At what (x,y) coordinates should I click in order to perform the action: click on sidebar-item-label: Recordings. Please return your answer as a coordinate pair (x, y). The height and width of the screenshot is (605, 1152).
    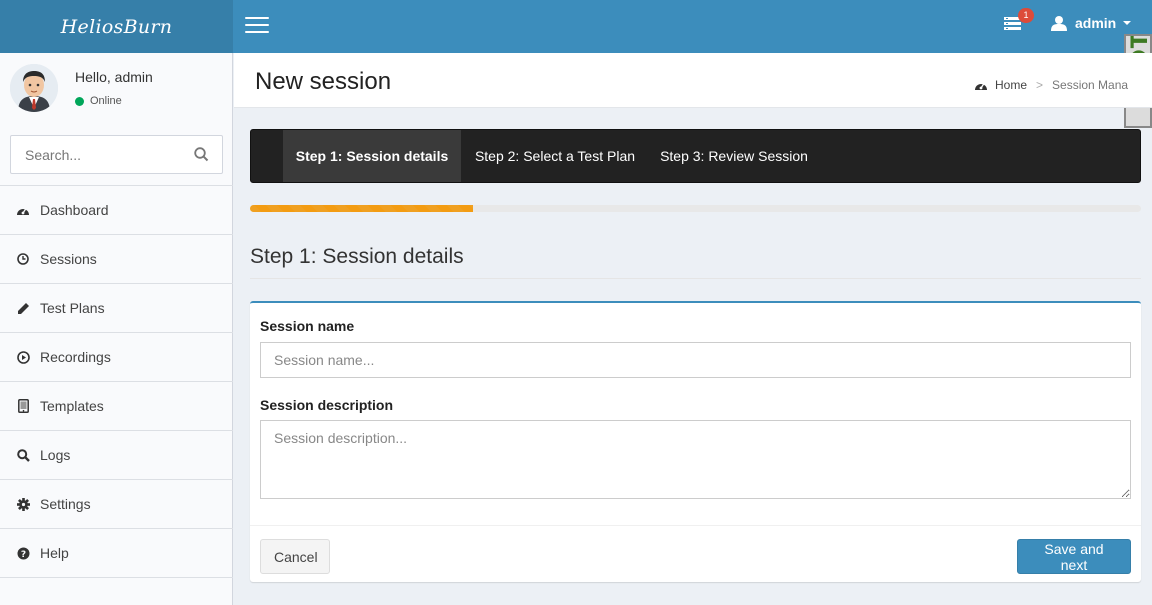
    Looking at the image, I should click on (75, 357).